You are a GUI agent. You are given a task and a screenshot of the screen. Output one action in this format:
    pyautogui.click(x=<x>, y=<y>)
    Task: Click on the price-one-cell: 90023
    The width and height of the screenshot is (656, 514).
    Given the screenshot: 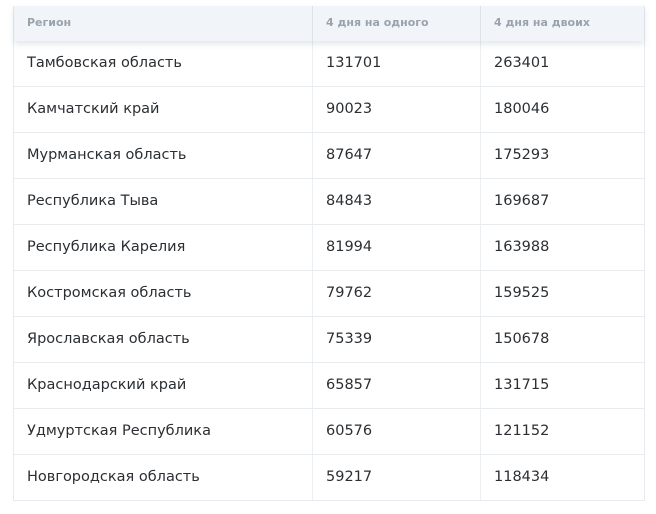 What is the action you would take?
    pyautogui.click(x=397, y=109)
    